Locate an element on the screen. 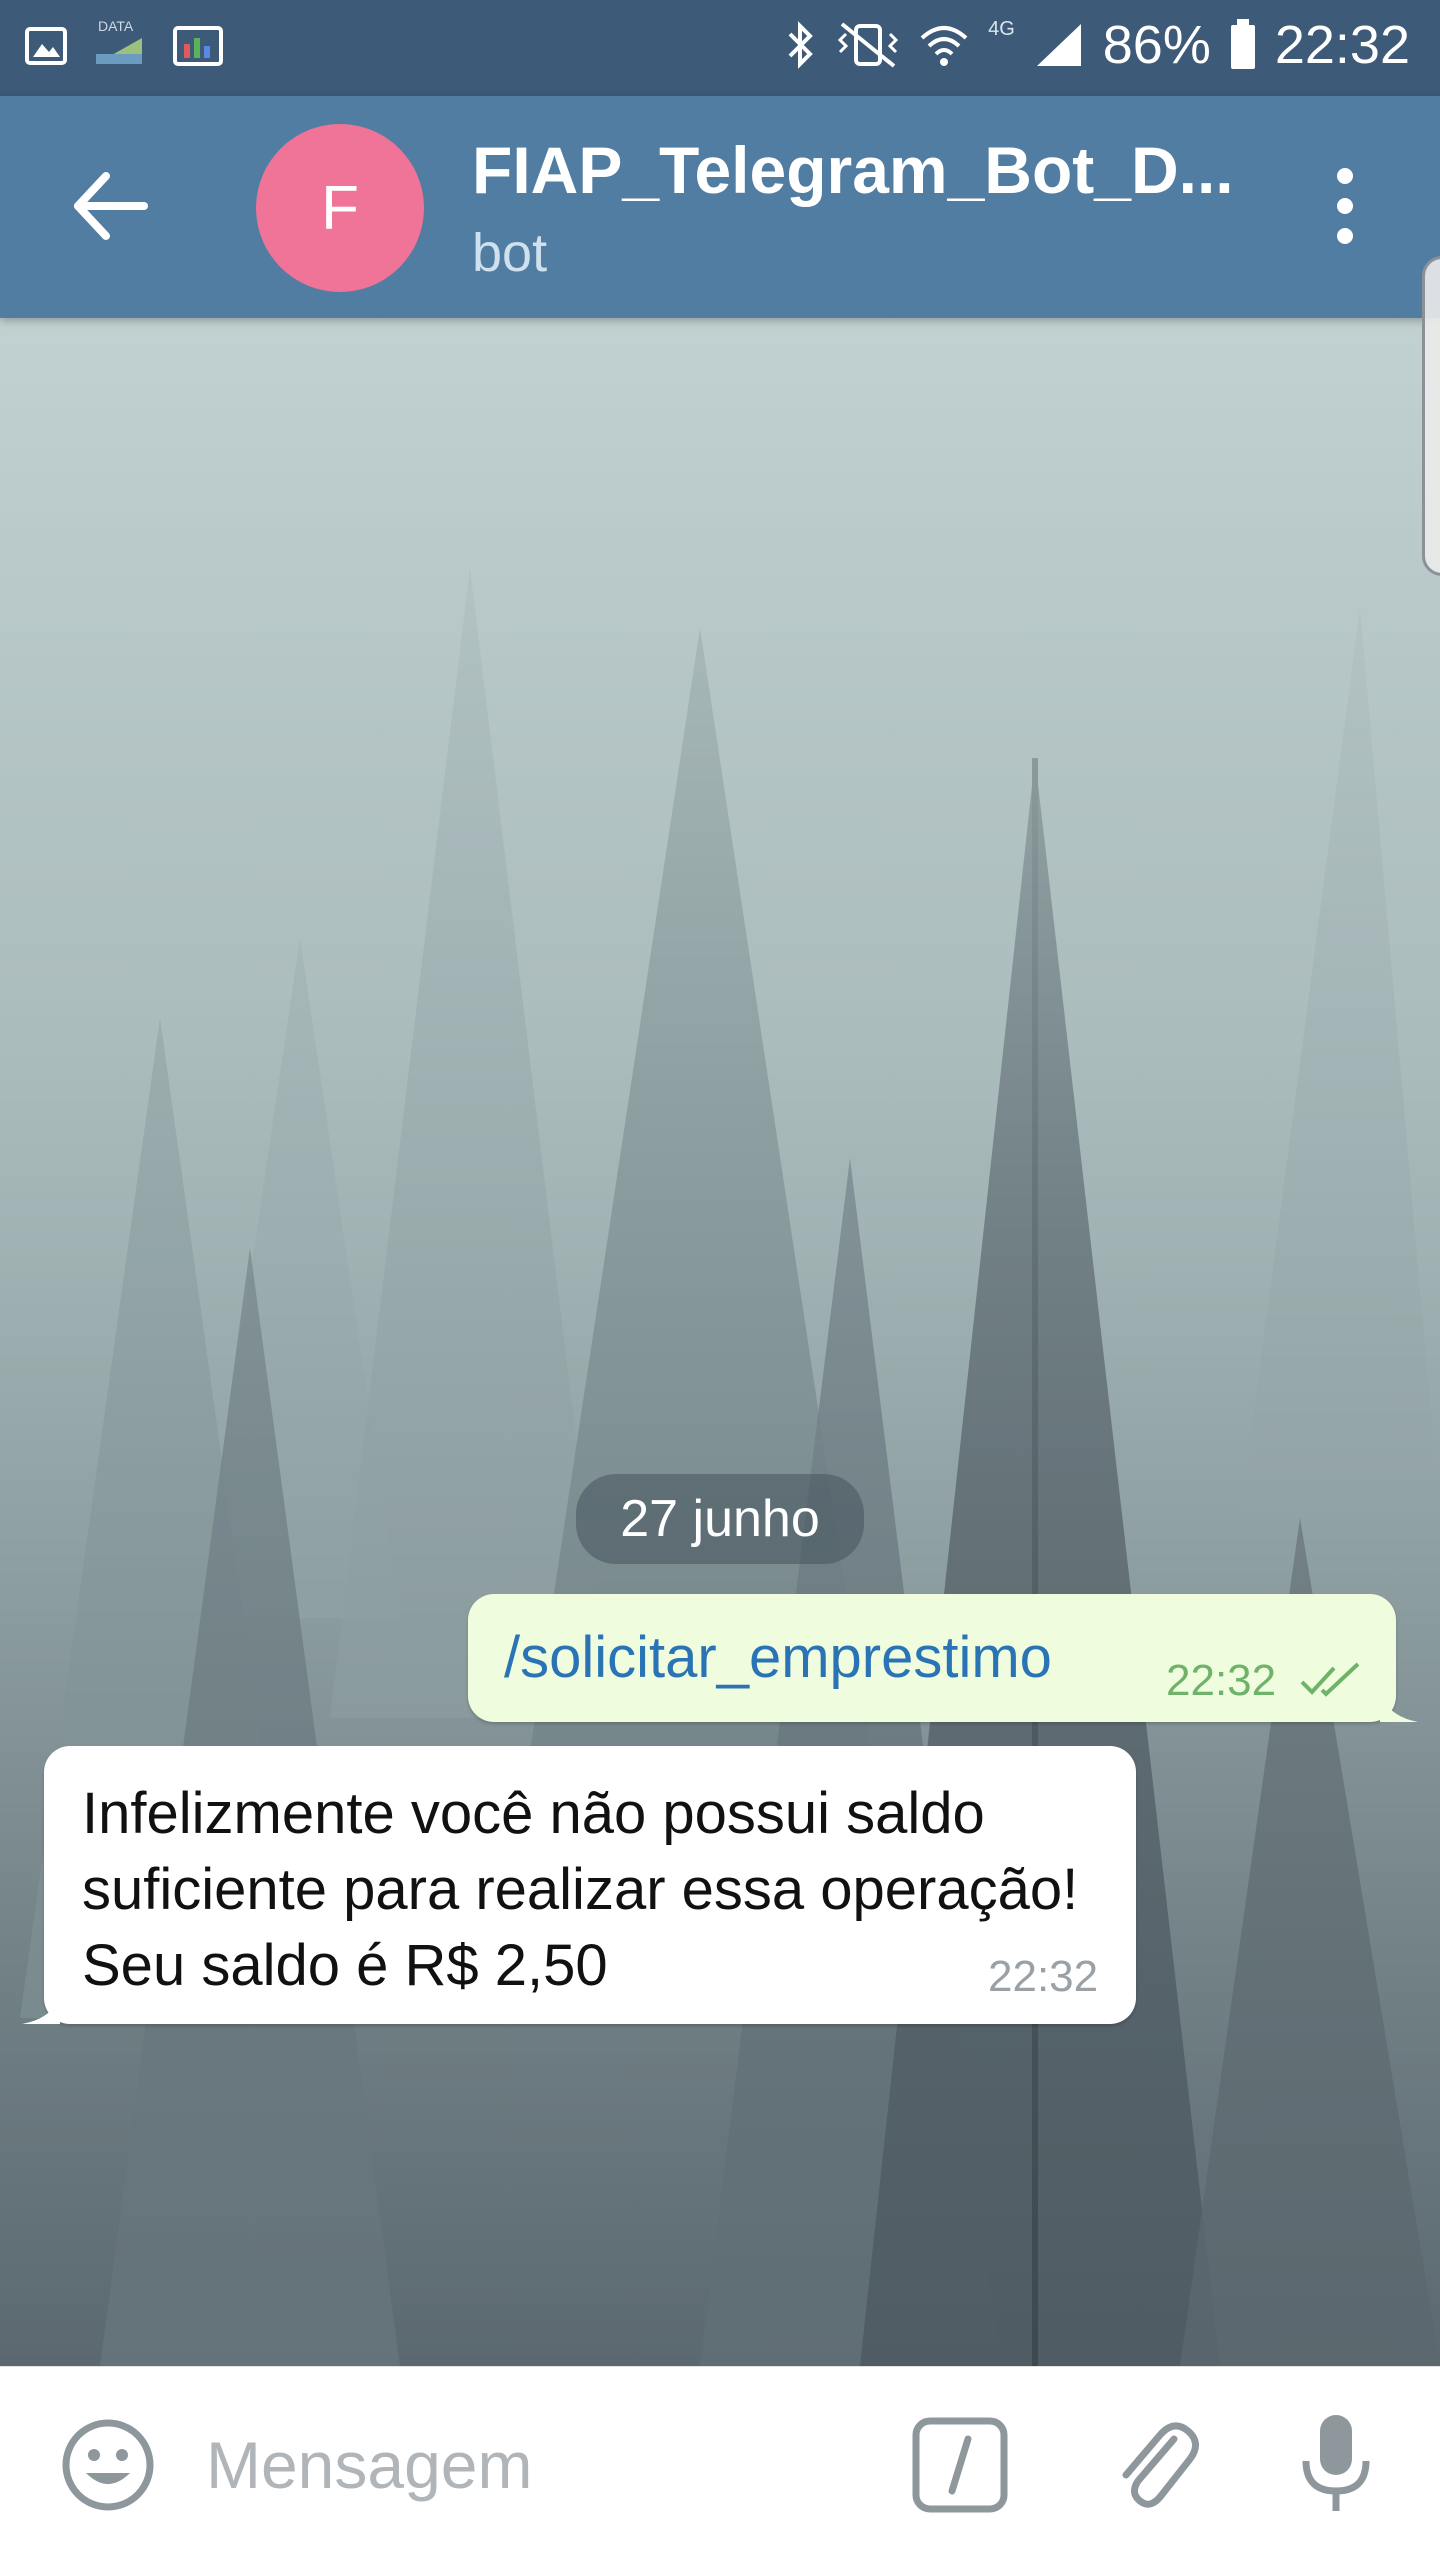 The height and width of the screenshot is (2560, 1440). back-arrow-icon is located at coordinates (110, 206).